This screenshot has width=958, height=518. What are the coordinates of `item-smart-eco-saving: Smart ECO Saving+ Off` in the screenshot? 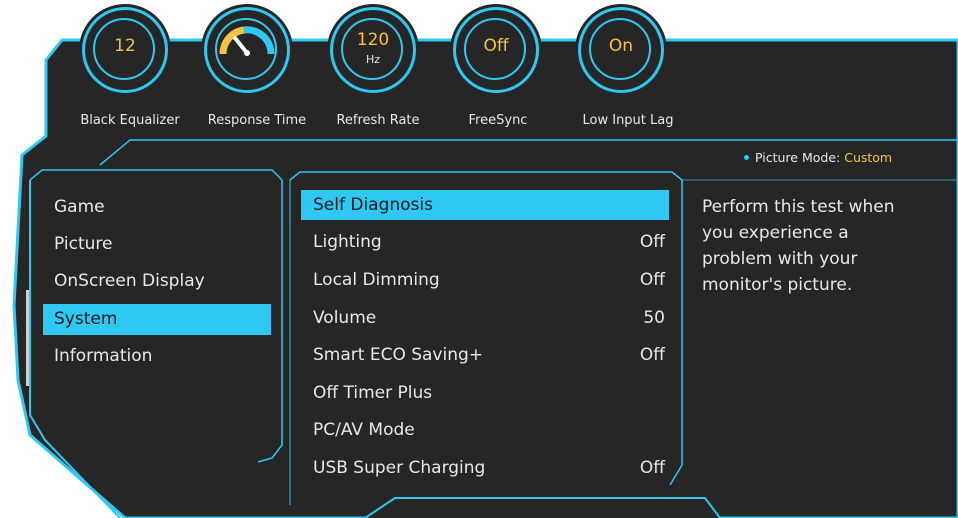 It's located at (485, 355).